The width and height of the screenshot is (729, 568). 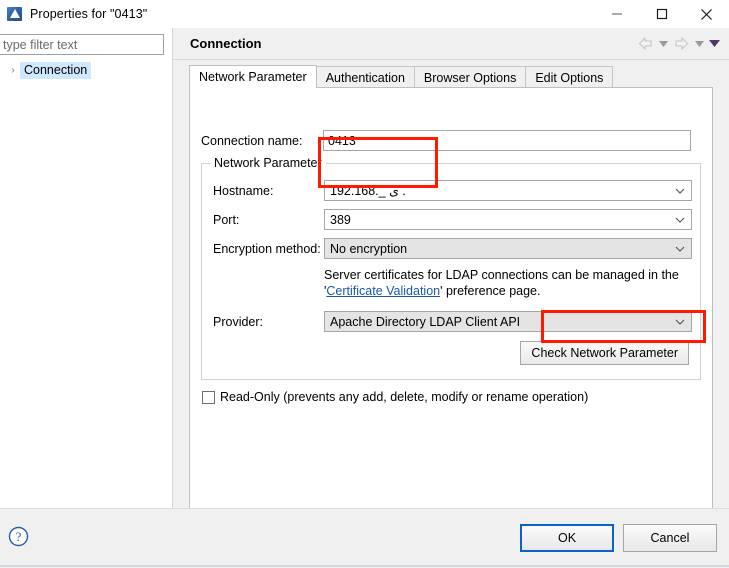 What do you see at coordinates (616, 14) in the screenshot?
I see `minimize-button` at bounding box center [616, 14].